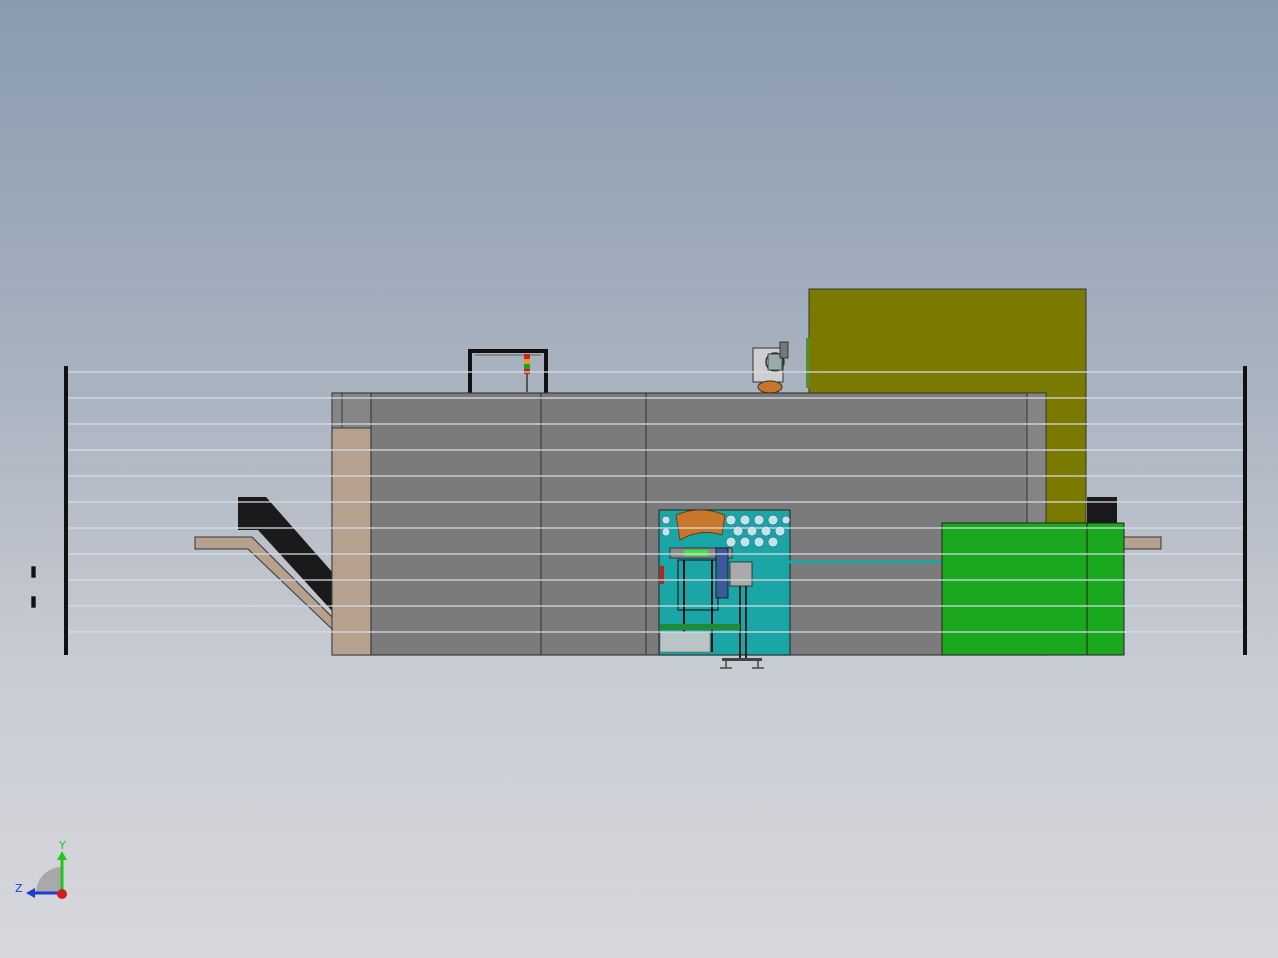 Image resolution: width=1278 pixels, height=958 pixels. What do you see at coordinates (19, 888) in the screenshot?
I see `z-axis-label: Z` at bounding box center [19, 888].